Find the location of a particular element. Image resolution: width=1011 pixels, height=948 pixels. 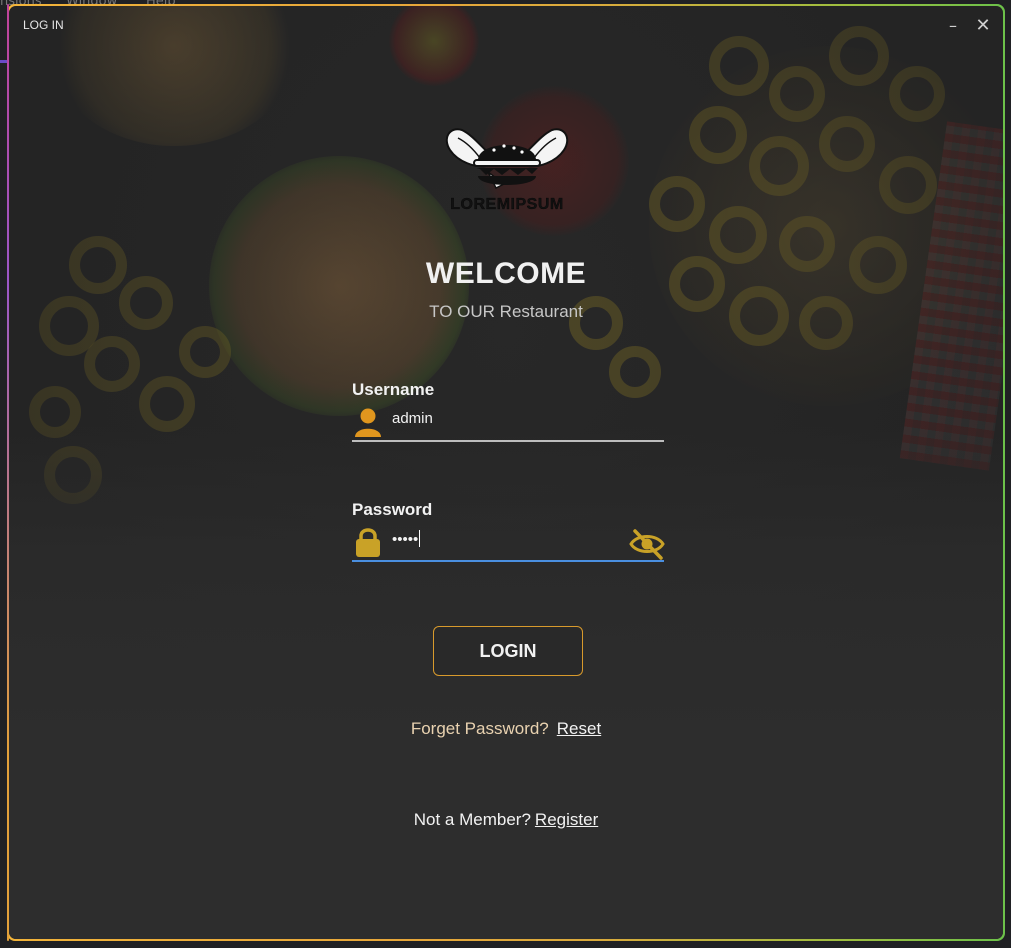

password-input: ••••• is located at coordinates (406, 539).